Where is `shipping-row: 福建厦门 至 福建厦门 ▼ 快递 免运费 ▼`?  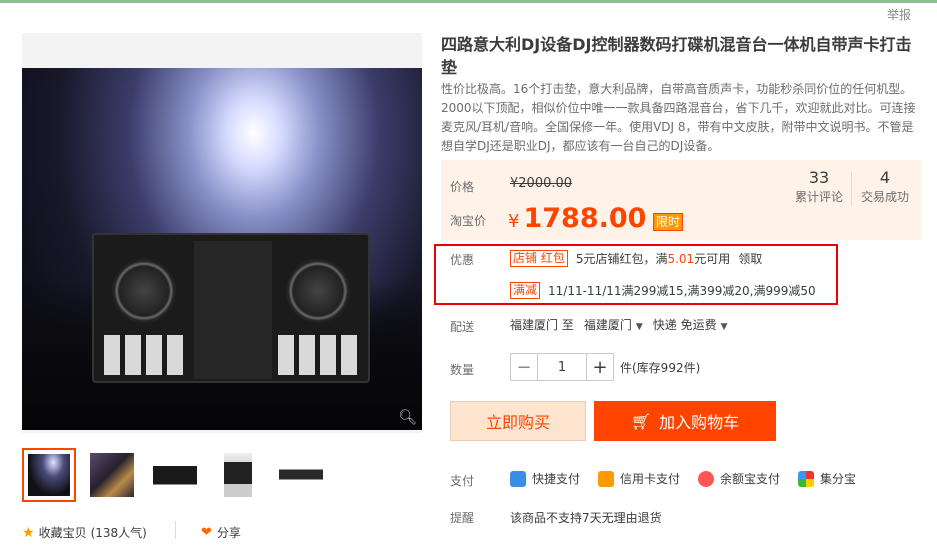
shipping-row: 福建厦门 至 福建厦门 ▼ 快递 免运费 ▼ is located at coordinates (619, 324).